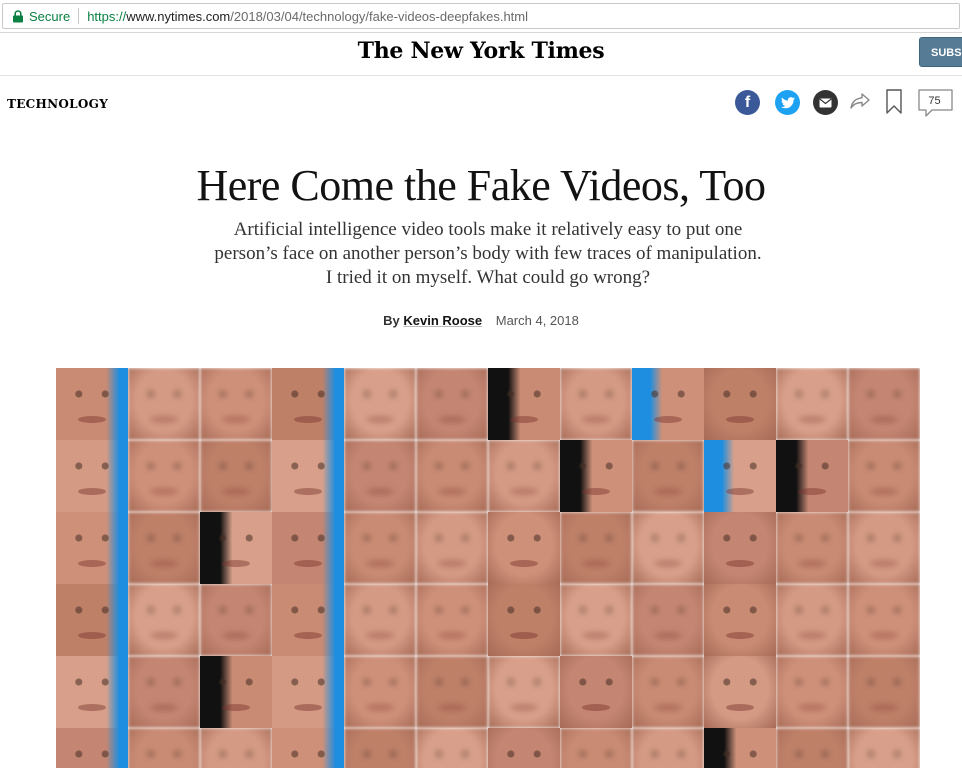 The image size is (962, 768). Describe the element at coordinates (107, 16) in the screenshot. I see `url-scheme: https://` at that location.